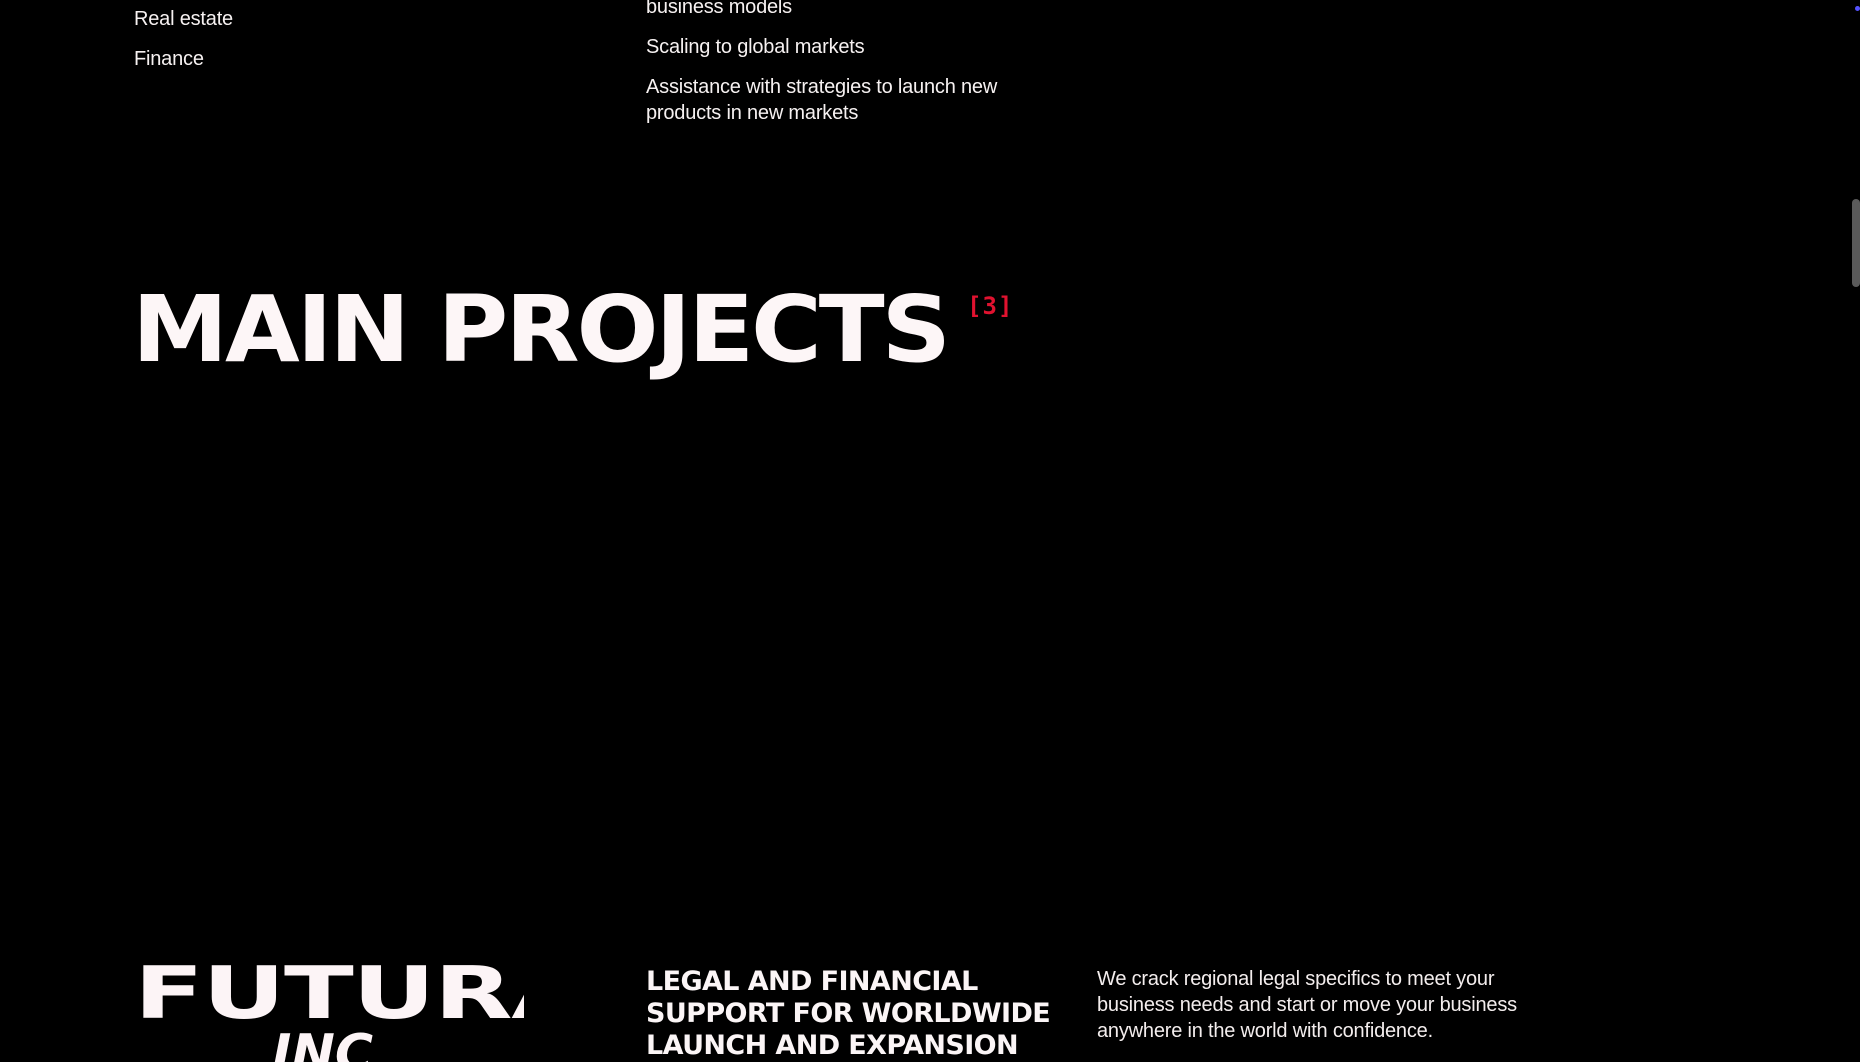  I want to click on service-item-global-markets: Scaling to global markets, so click(755, 47).